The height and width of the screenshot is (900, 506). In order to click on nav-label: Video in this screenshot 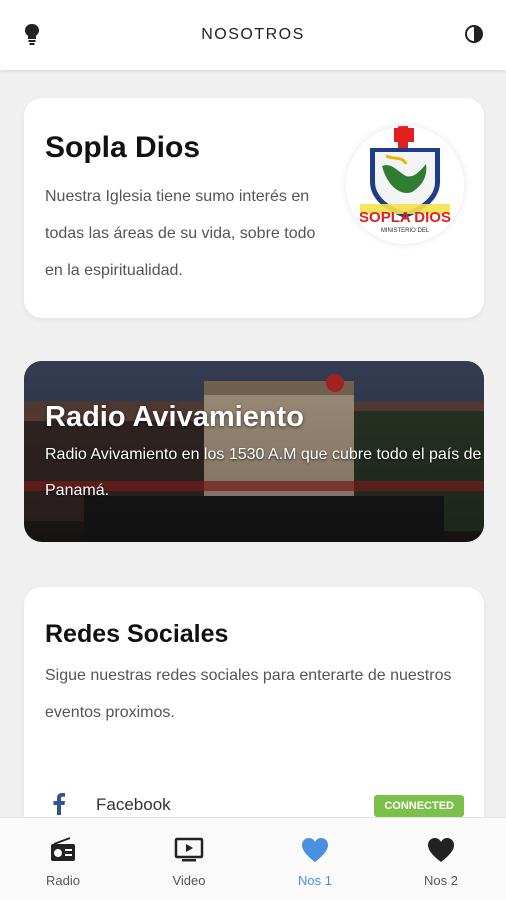, I will do `click(189, 880)`.